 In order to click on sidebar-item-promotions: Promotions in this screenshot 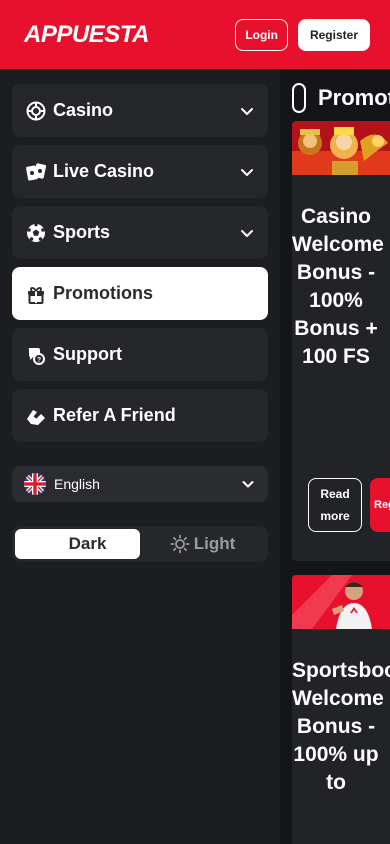, I will do `click(140, 293)`.